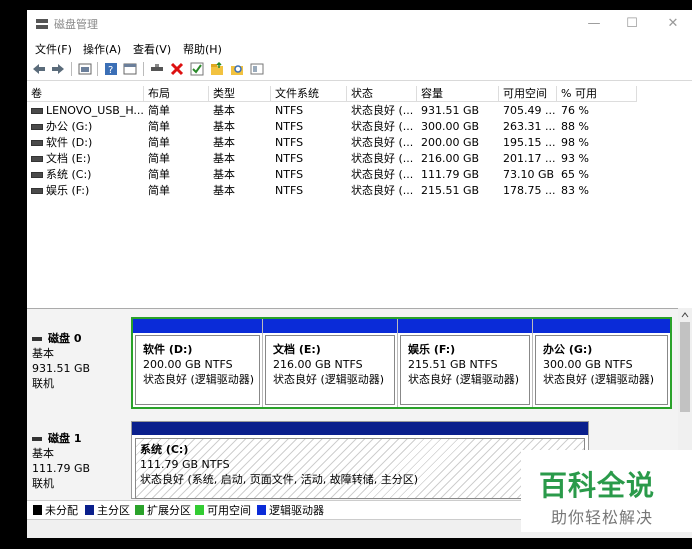 The image size is (692, 549). I want to click on scroll-thumb, so click(685, 367).